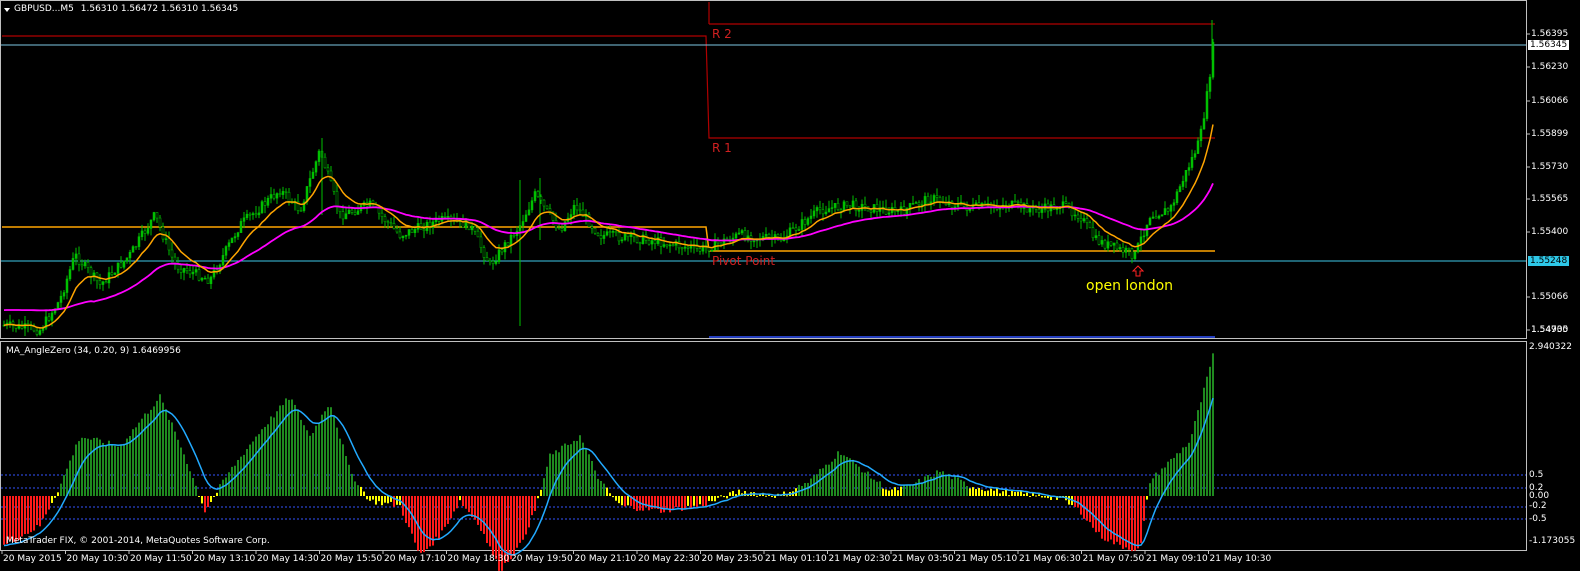 This screenshot has width=1580, height=571. I want to click on triangle-down-icon, so click(7, 10).